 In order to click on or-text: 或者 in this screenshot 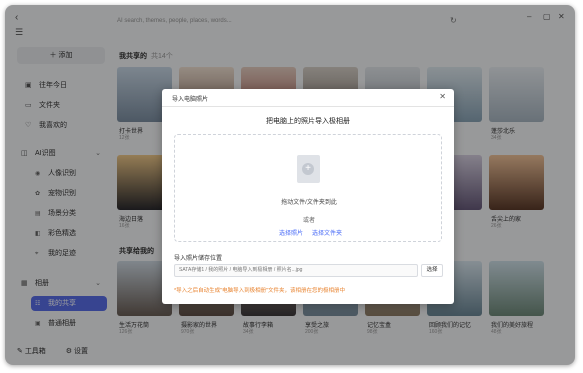, I will do `click(308, 221)`.